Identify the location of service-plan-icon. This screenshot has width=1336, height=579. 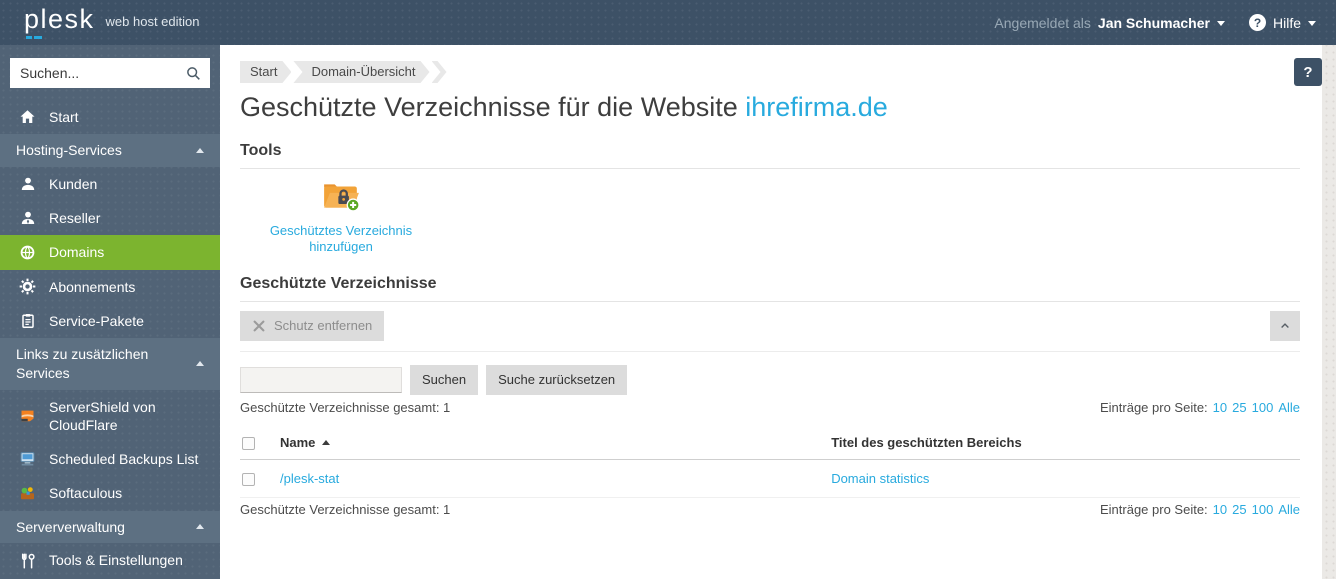
(27, 321).